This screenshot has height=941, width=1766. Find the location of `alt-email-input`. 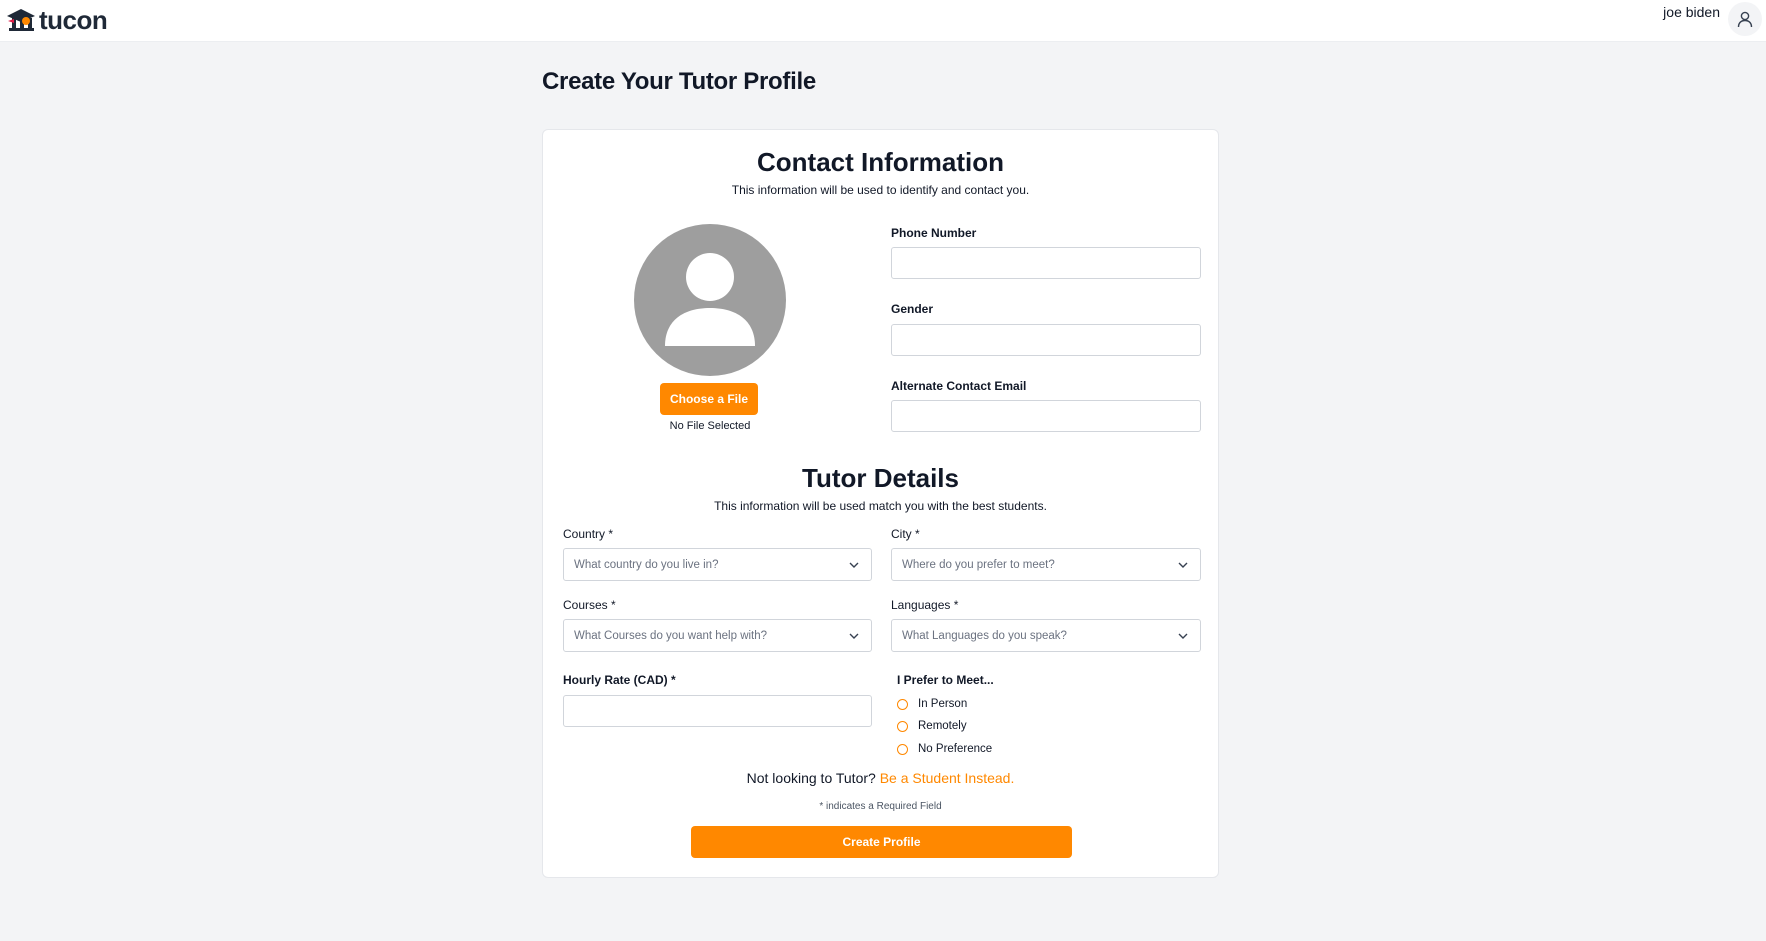

alt-email-input is located at coordinates (1046, 416).